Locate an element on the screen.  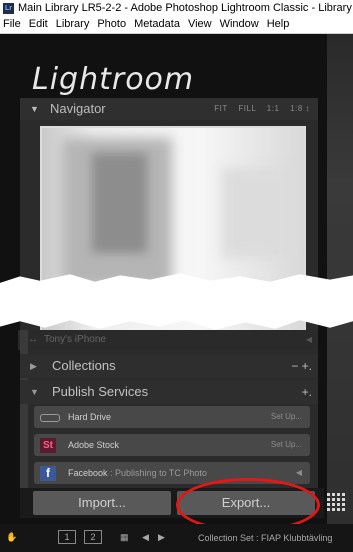
collections-header: ▶ Collections − +. is located at coordinates (169, 366).